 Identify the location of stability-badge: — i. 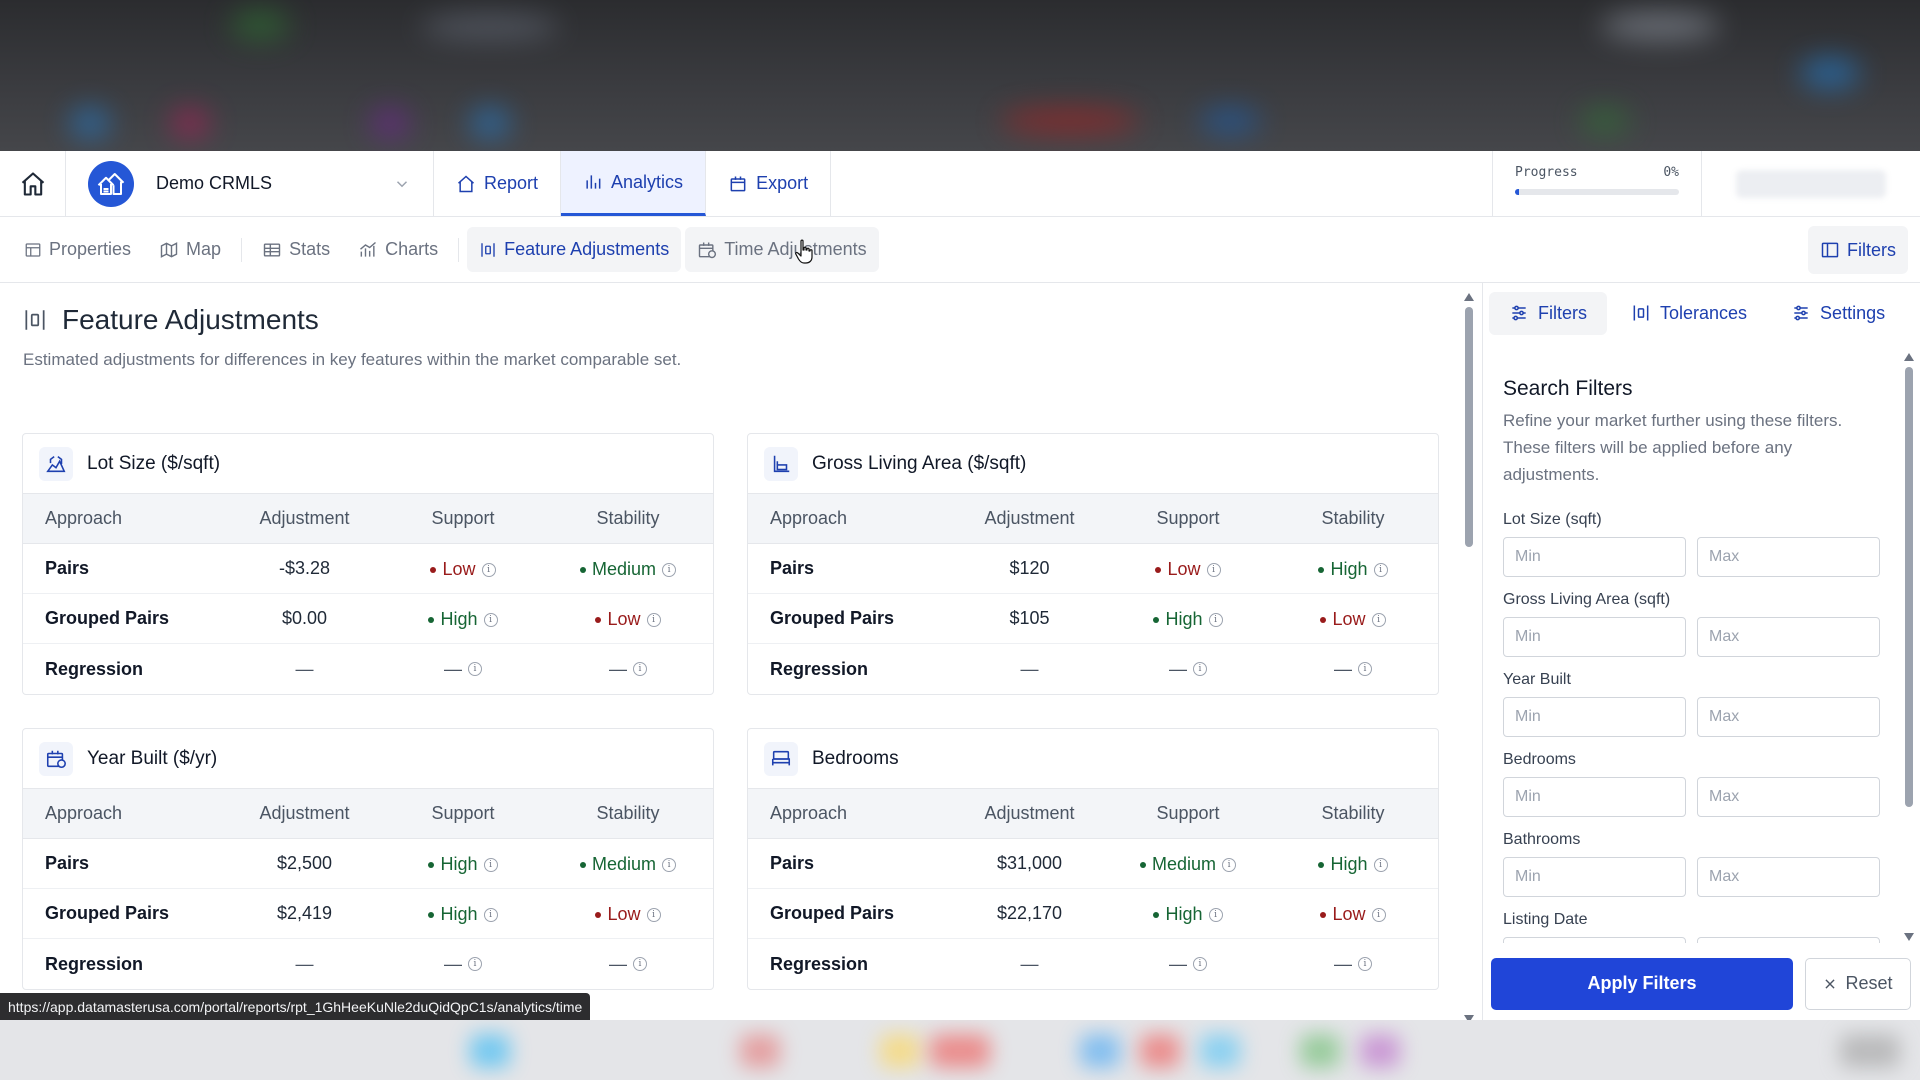
(1353, 669).